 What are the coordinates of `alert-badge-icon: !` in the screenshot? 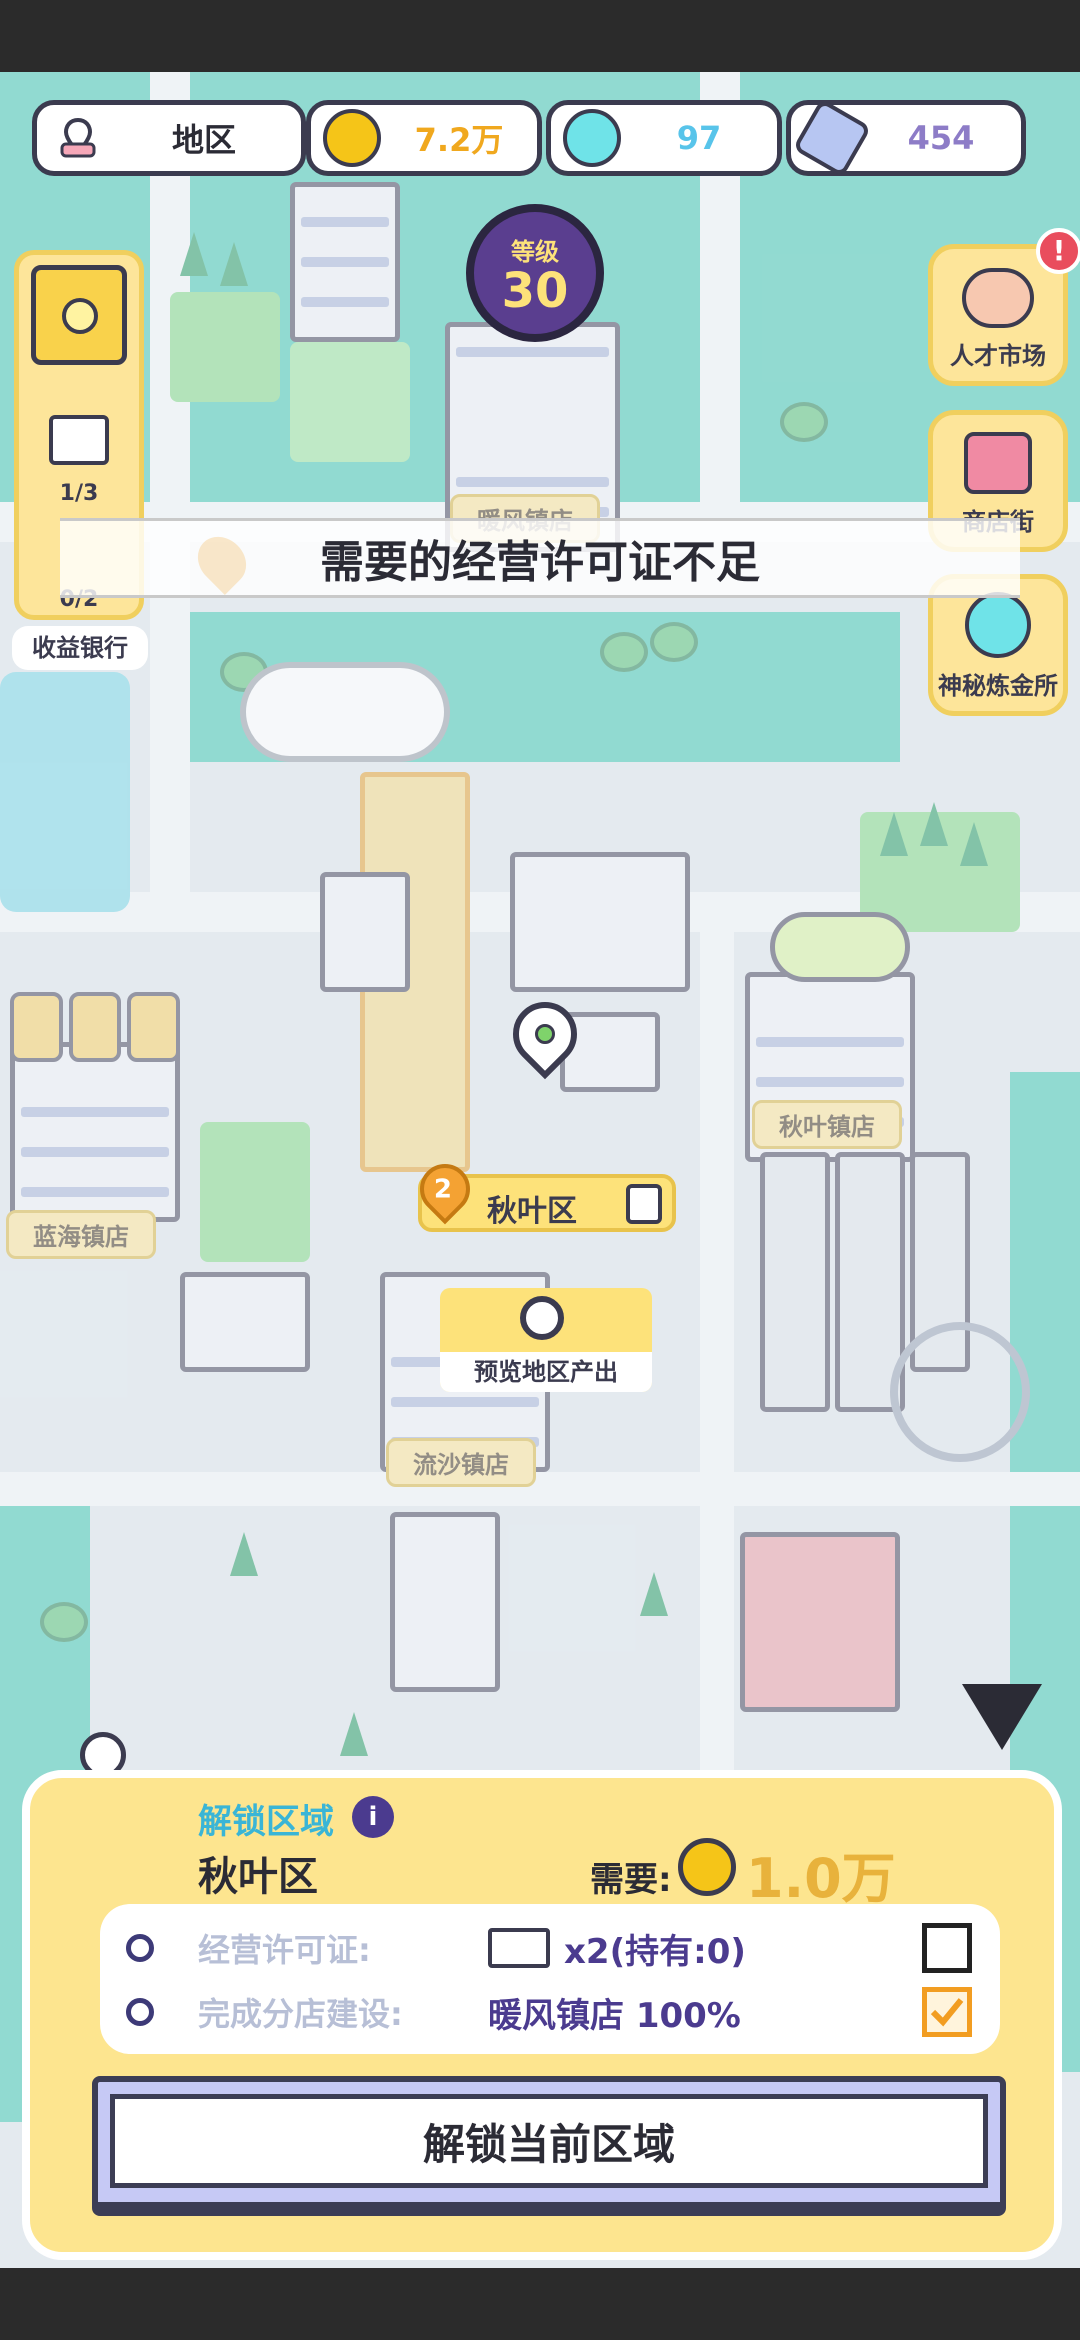 It's located at (1058, 251).